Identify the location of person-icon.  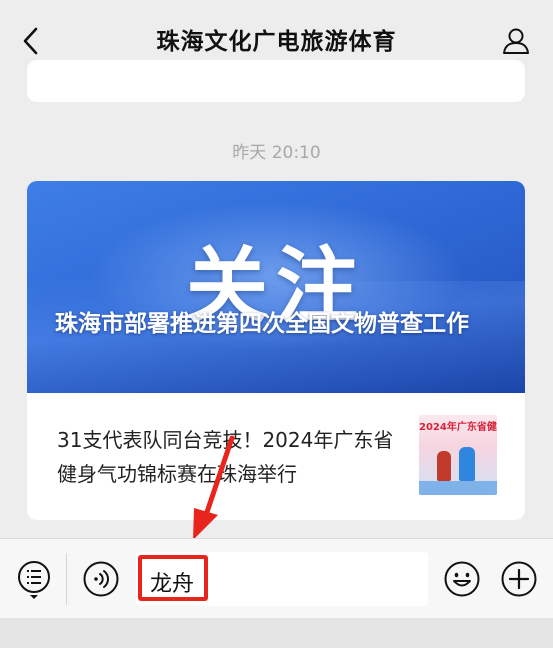
(516, 41).